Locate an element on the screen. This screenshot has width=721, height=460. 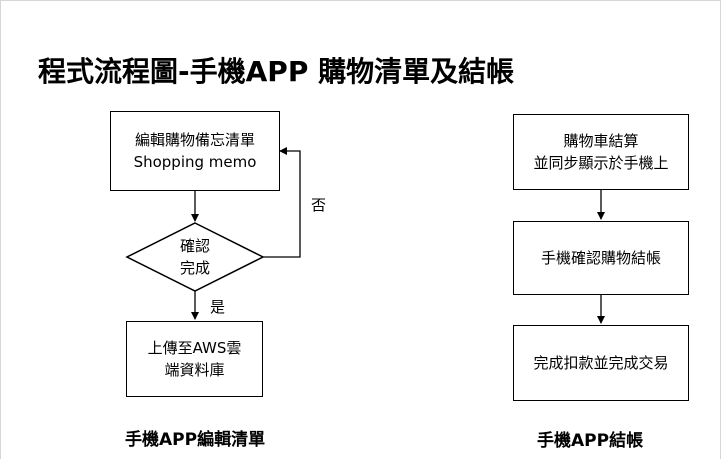
done-line-1: 完成扣款並完成交易 is located at coordinates (601, 363).